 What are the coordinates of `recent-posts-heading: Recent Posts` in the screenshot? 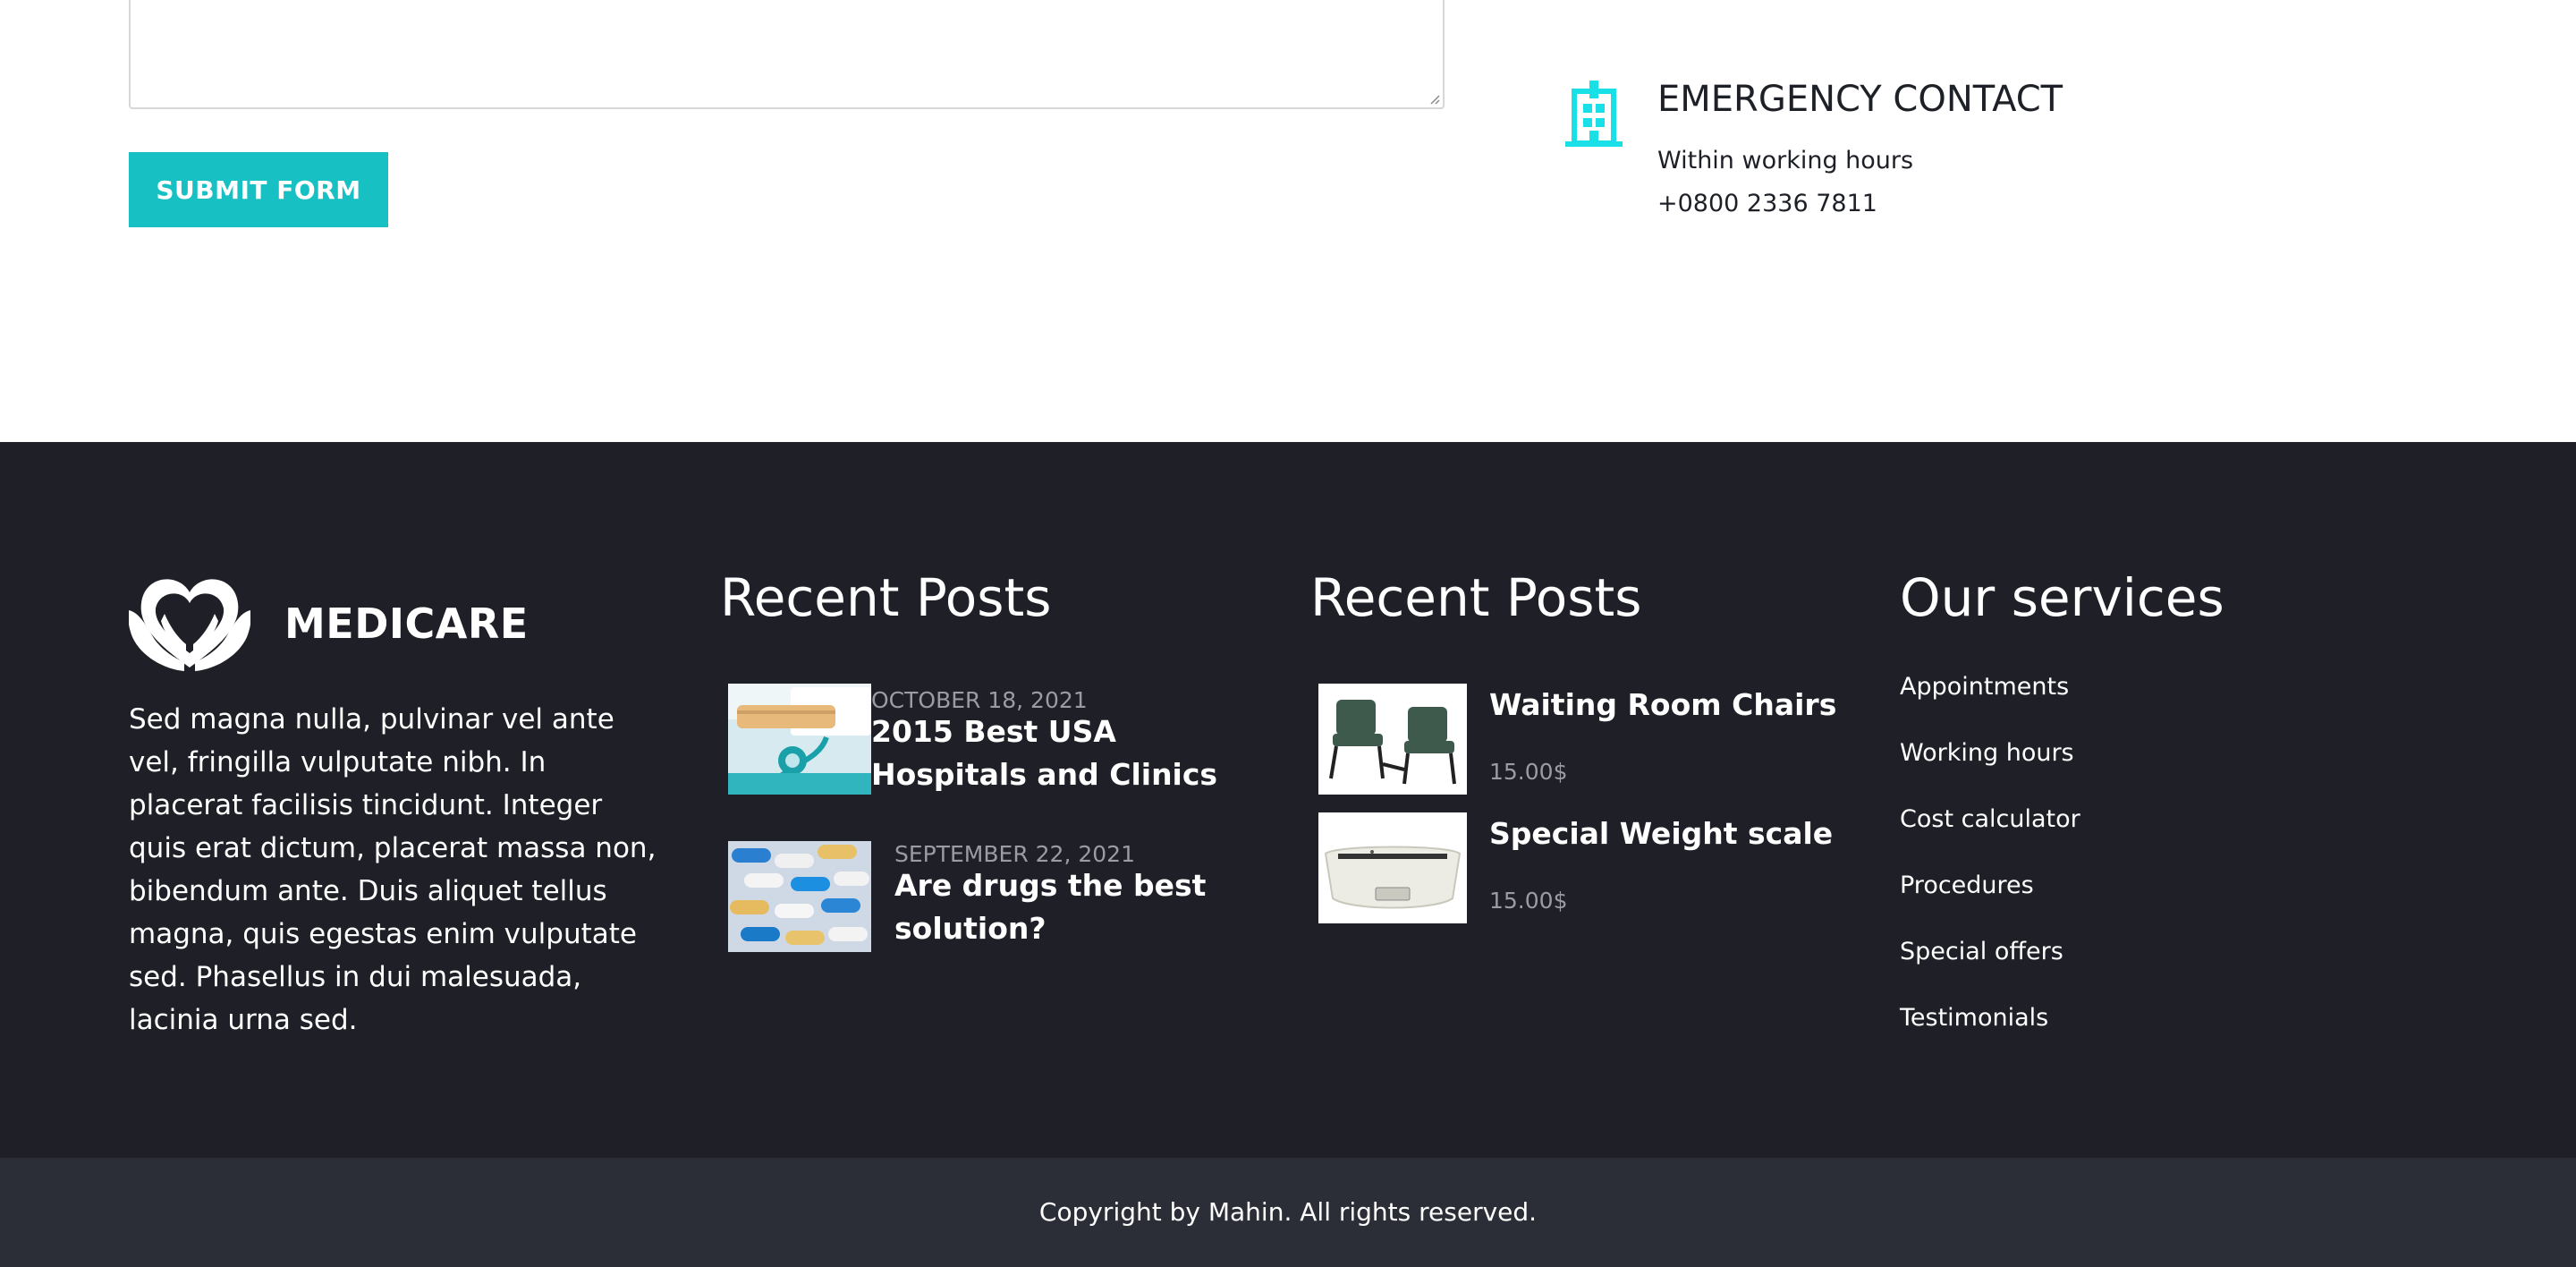 It's located at (886, 597).